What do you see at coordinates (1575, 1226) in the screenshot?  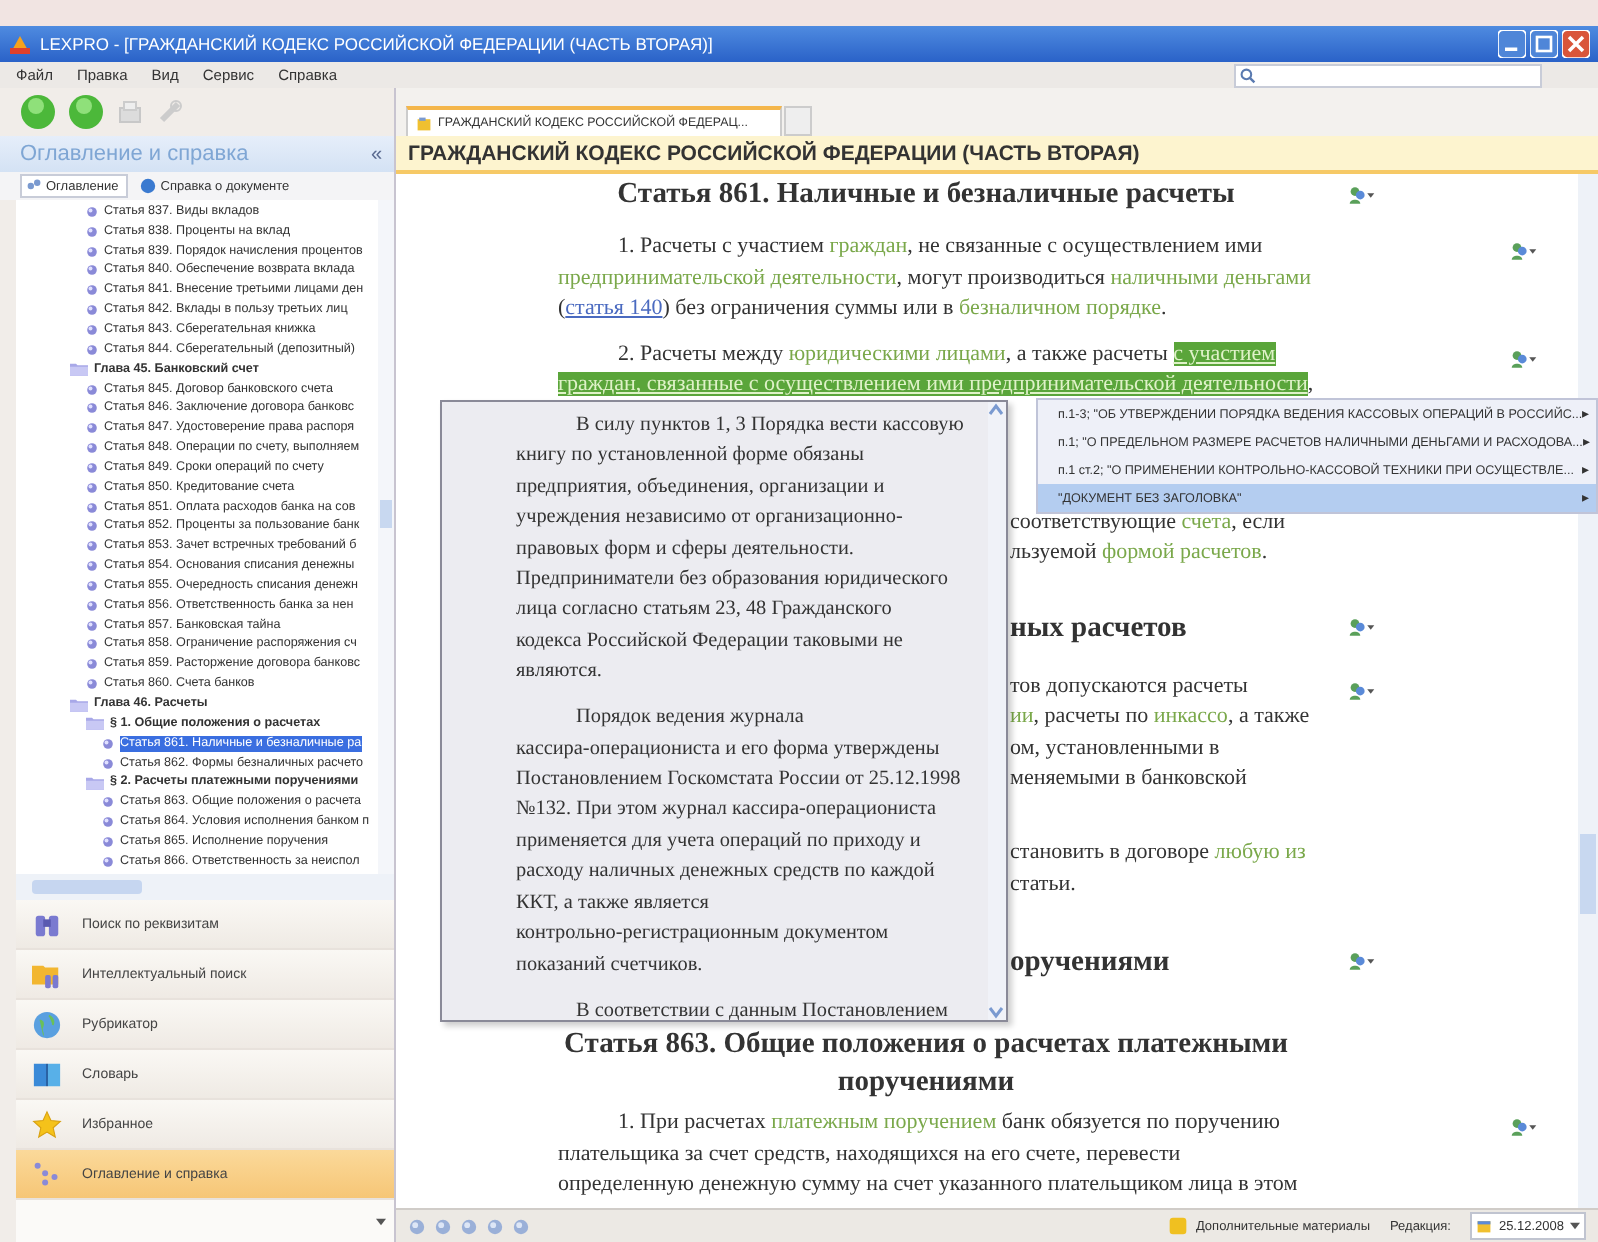 I see `dropdown-icon` at bounding box center [1575, 1226].